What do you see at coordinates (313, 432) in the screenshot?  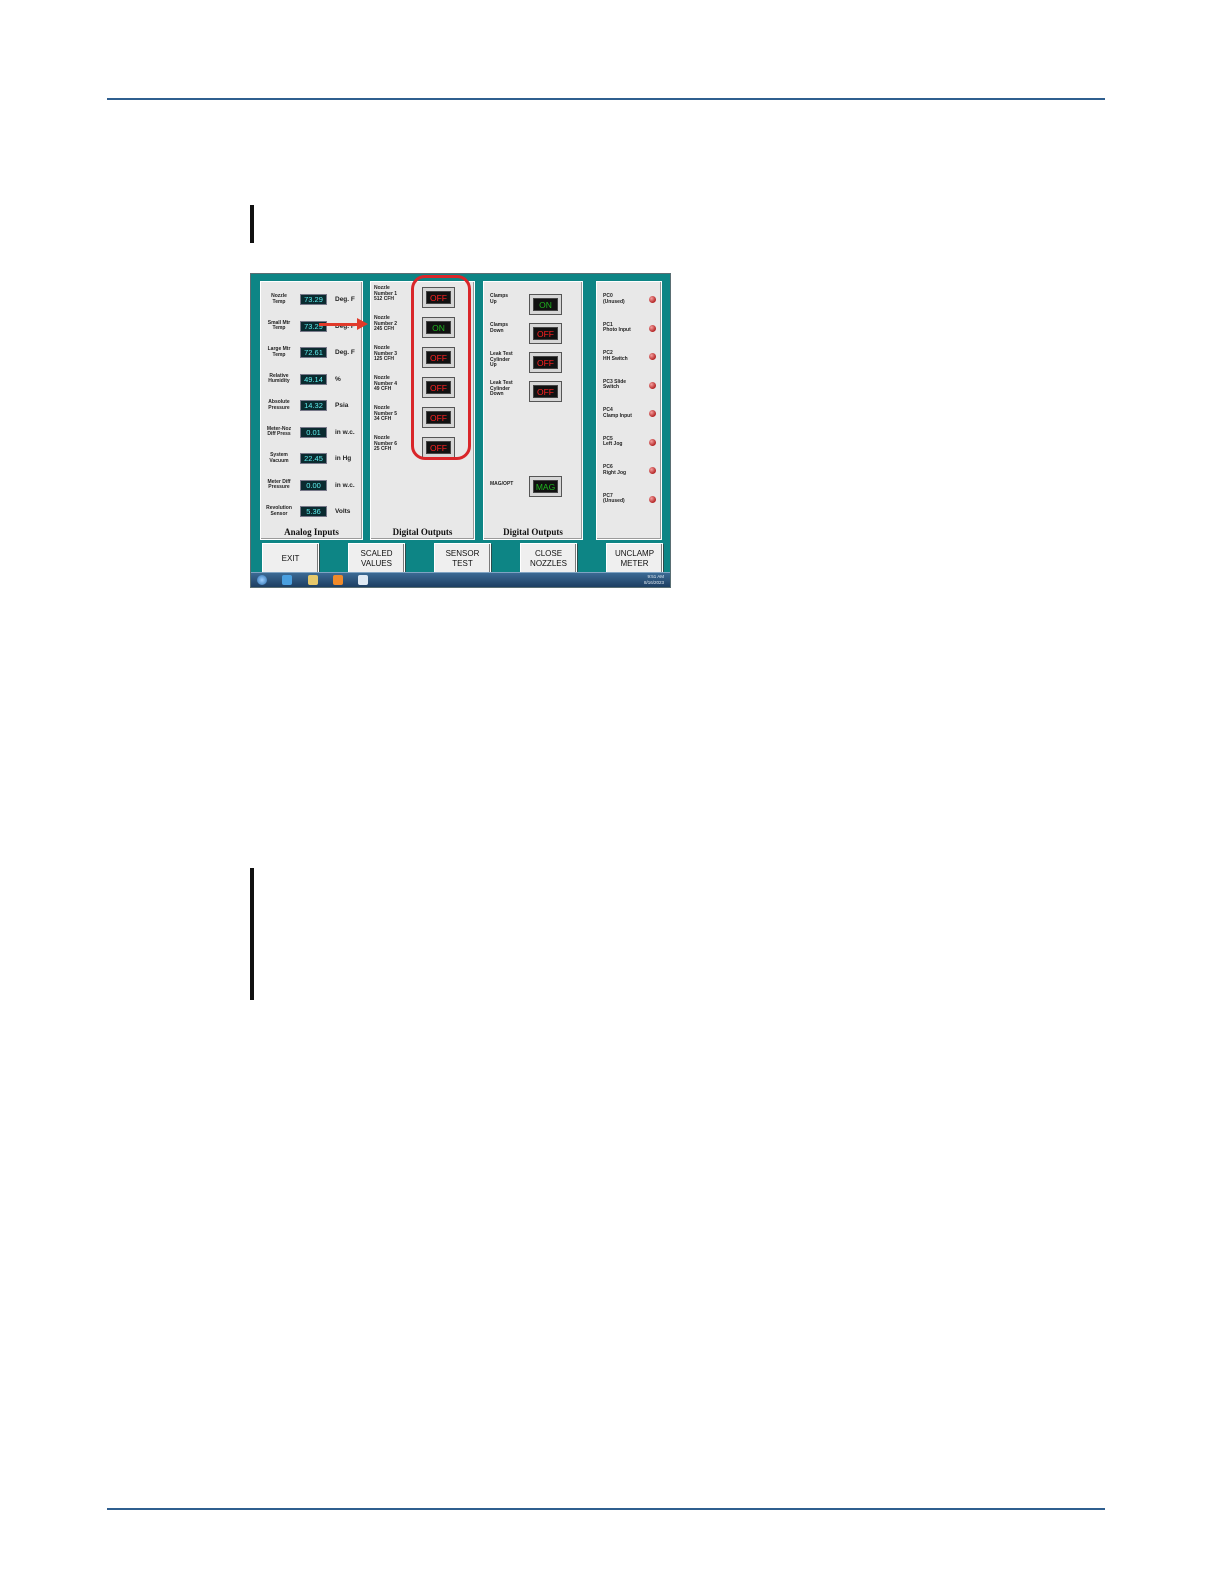 I see `analog-value: 0.01` at bounding box center [313, 432].